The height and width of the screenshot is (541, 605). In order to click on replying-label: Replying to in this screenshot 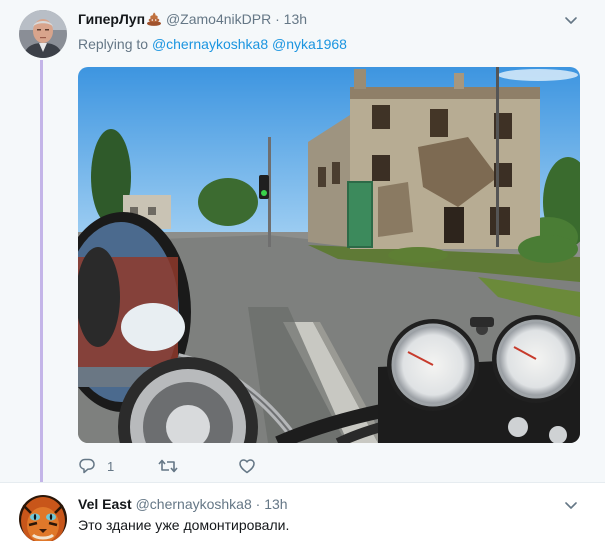, I will do `click(113, 44)`.